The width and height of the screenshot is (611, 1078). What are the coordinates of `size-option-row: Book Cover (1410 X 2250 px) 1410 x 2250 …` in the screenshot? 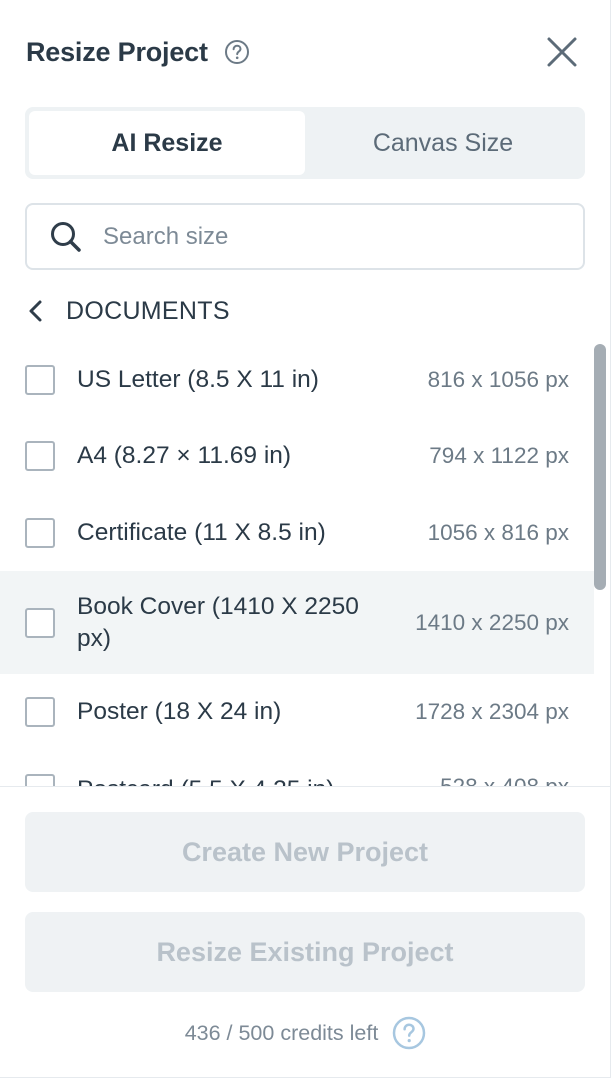 It's located at (297, 622).